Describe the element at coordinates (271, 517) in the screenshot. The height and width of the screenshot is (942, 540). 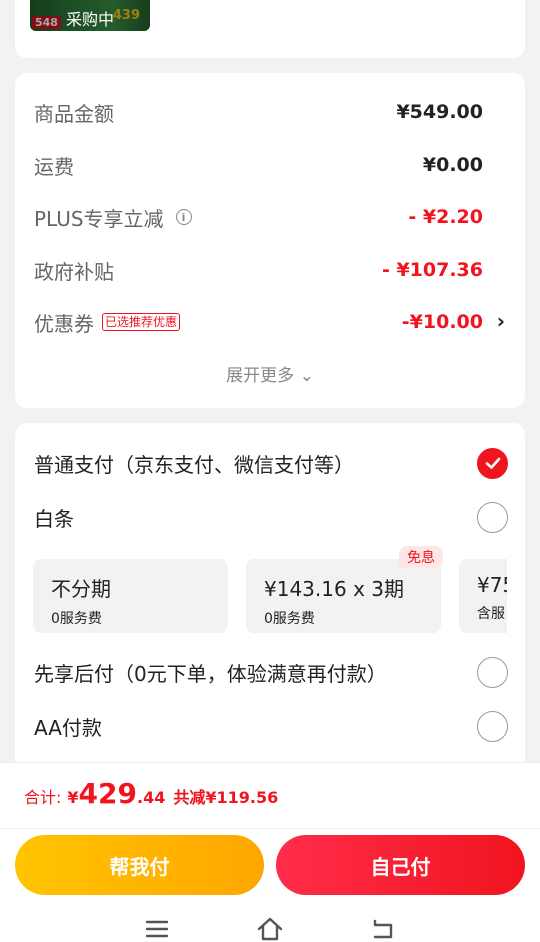
I see `payment-option-baitiao: 白条` at that location.